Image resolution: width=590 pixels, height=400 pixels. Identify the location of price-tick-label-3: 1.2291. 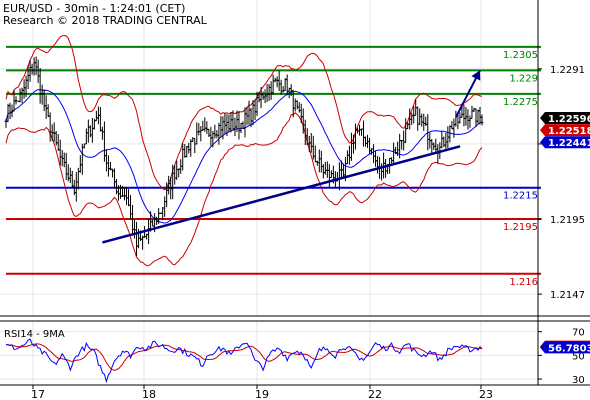
(567, 70).